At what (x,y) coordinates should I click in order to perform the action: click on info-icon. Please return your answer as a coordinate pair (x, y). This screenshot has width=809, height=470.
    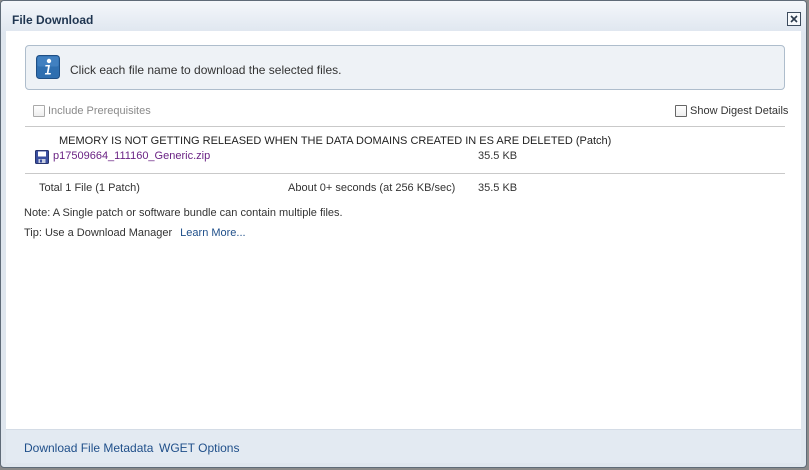
    Looking at the image, I should click on (48, 67).